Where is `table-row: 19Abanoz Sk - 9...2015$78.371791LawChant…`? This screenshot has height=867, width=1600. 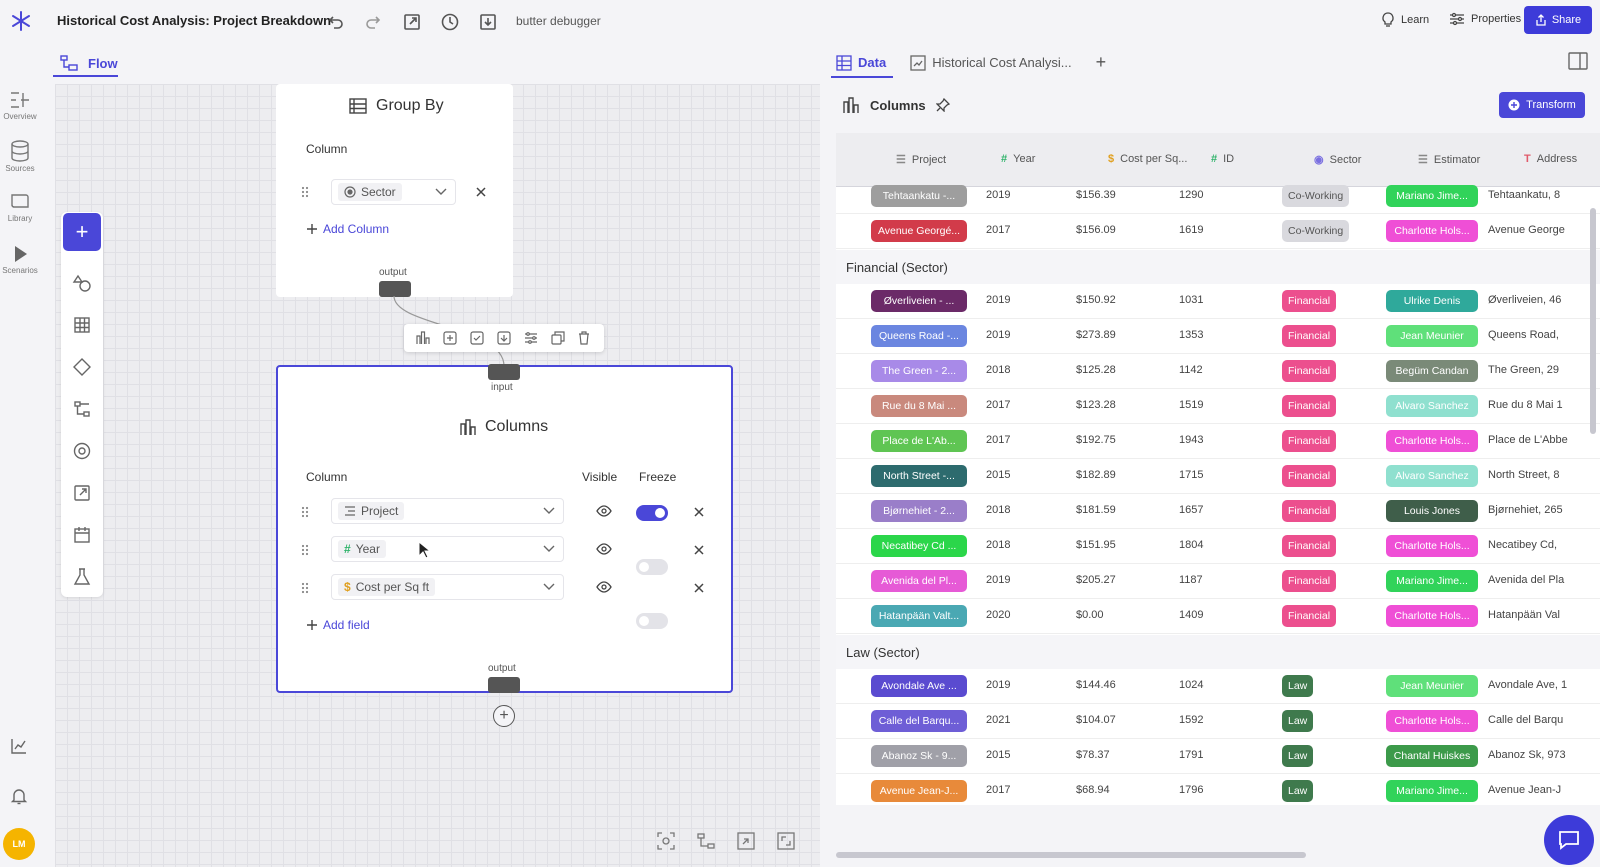
table-row: 19Abanoz Sk - 9...2015$78.371791LawChant… is located at coordinates (1218, 757).